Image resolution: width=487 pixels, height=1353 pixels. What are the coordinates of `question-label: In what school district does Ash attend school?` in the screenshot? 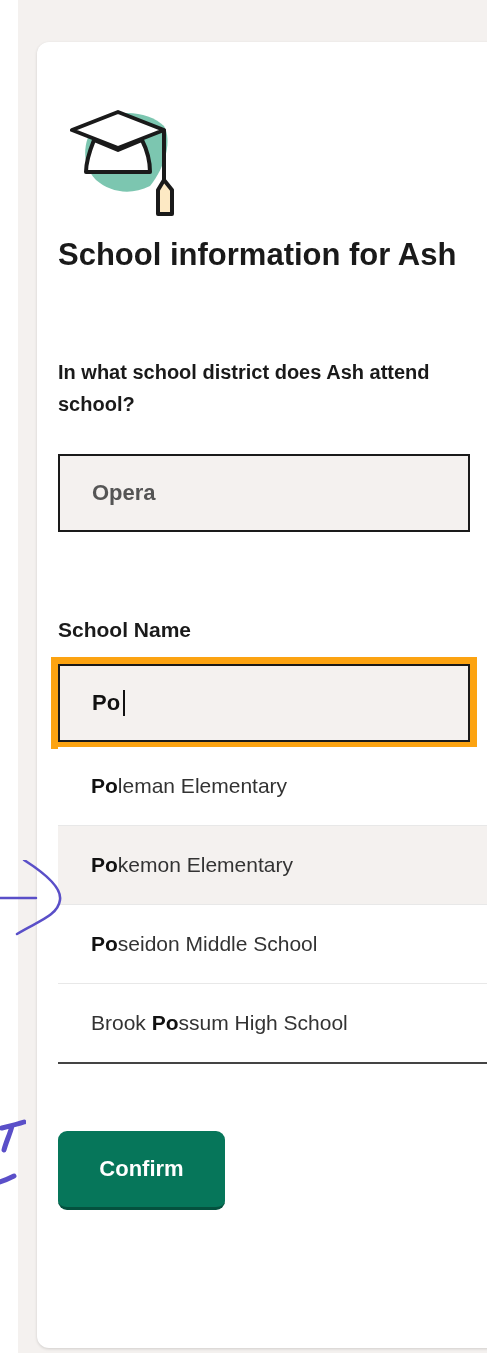 It's located at (244, 388).